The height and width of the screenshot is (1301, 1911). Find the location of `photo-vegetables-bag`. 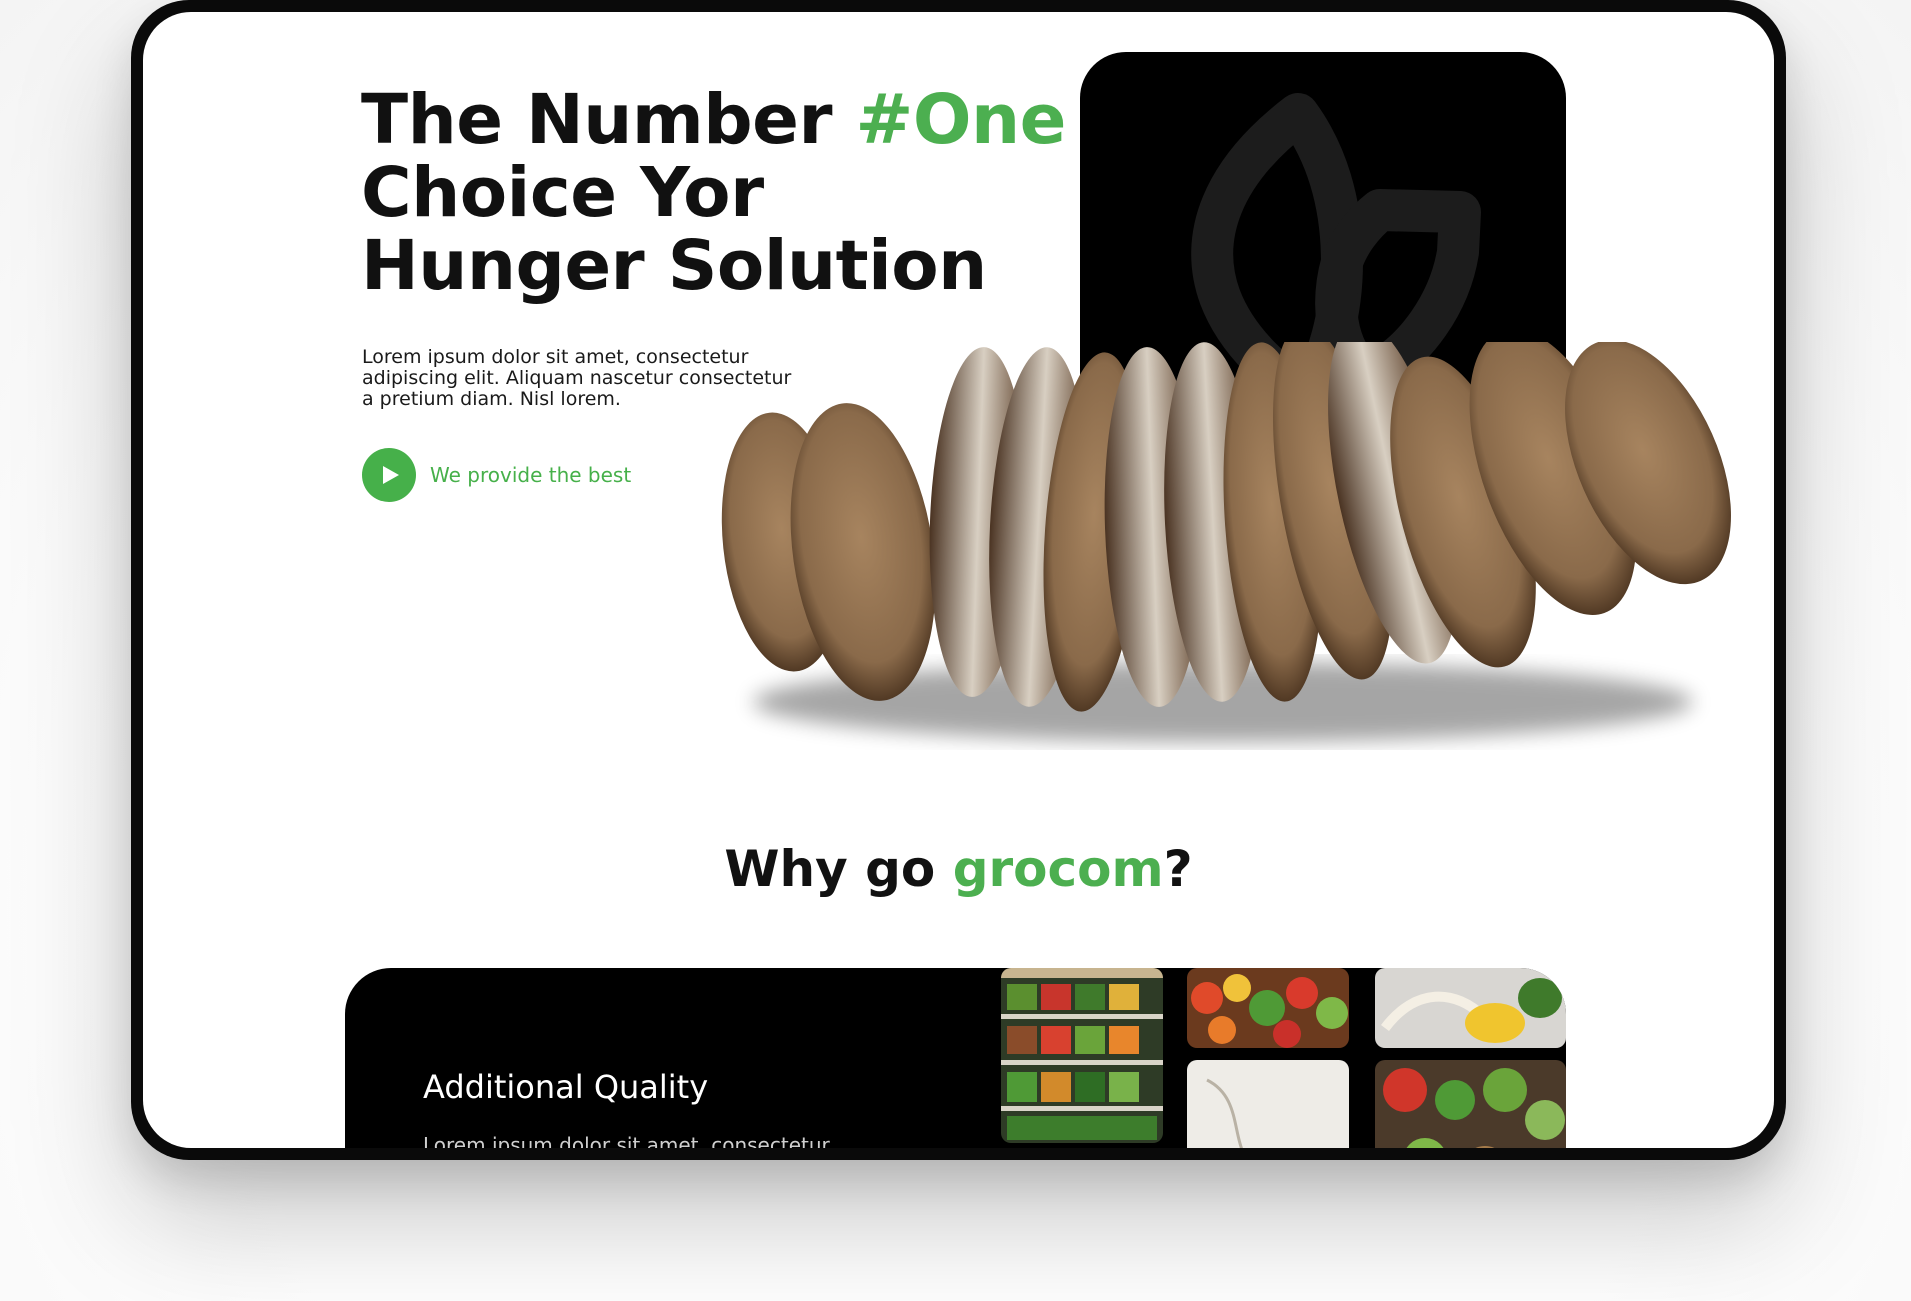

photo-vegetables-bag is located at coordinates (1268, 1104).